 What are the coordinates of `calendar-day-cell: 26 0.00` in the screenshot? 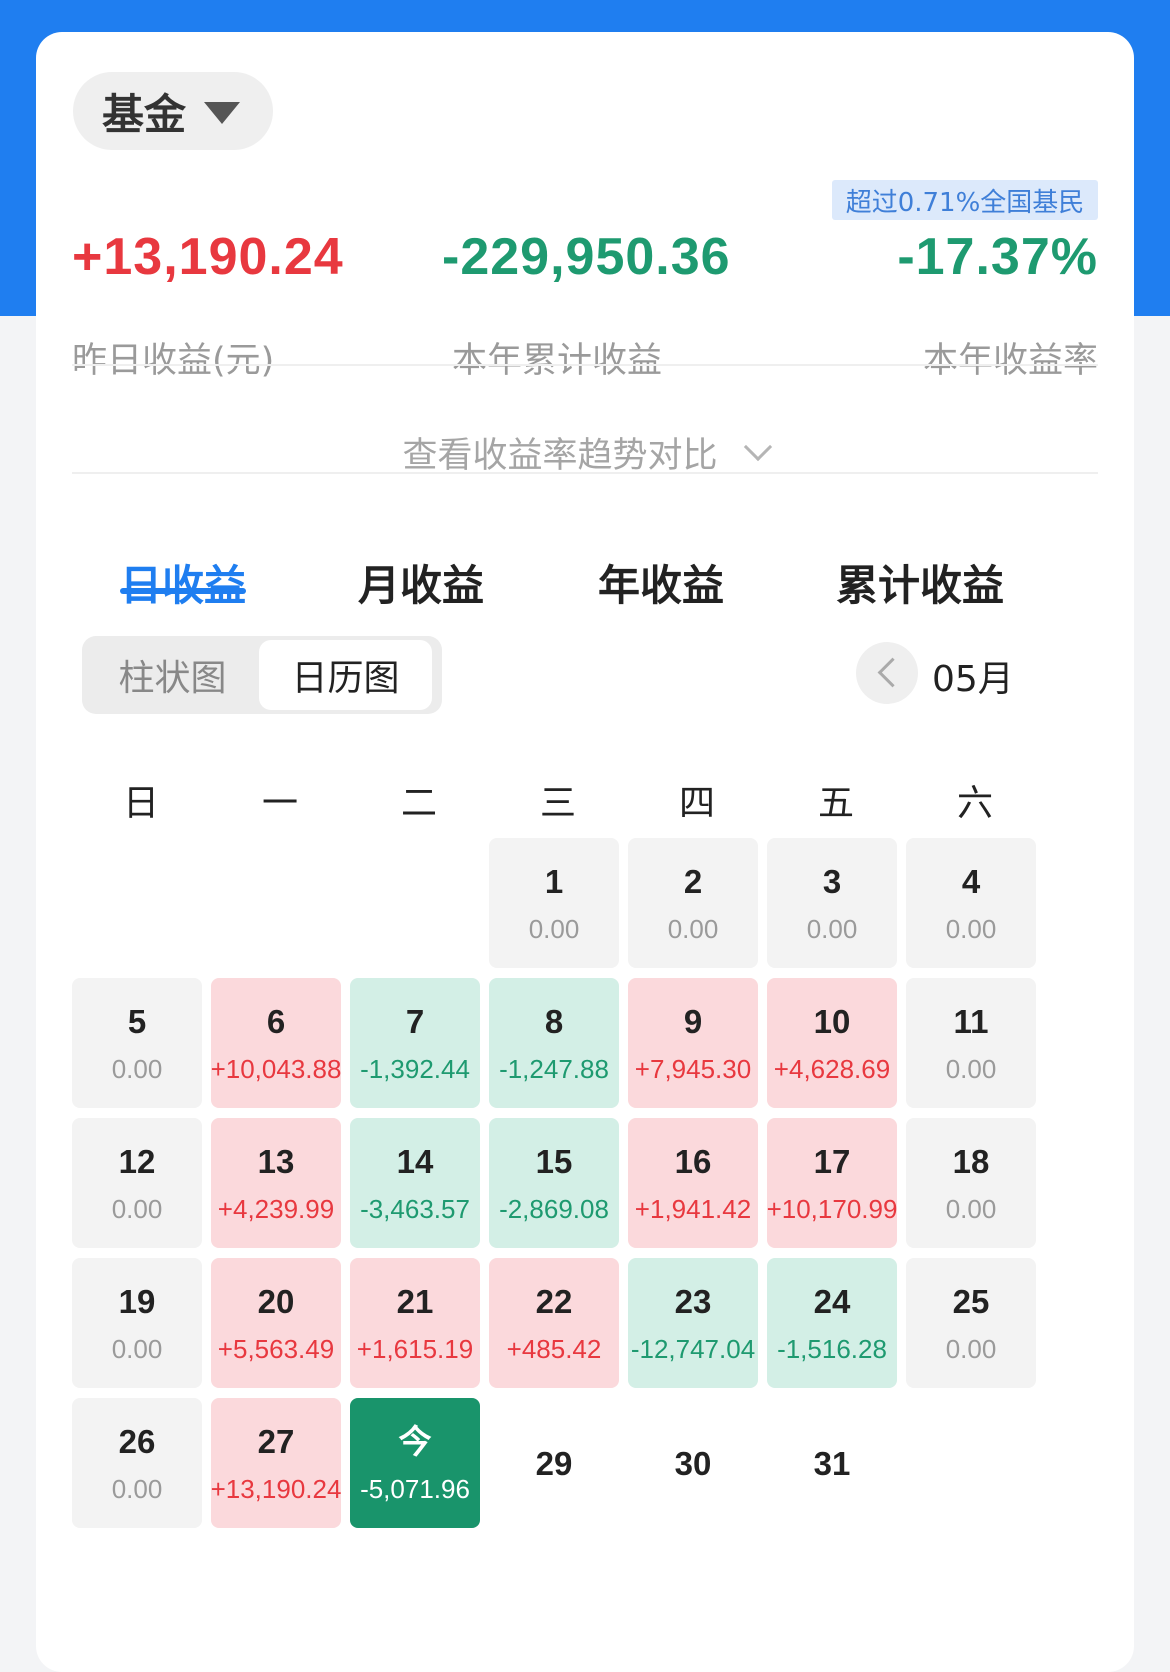 It's located at (137, 1463).